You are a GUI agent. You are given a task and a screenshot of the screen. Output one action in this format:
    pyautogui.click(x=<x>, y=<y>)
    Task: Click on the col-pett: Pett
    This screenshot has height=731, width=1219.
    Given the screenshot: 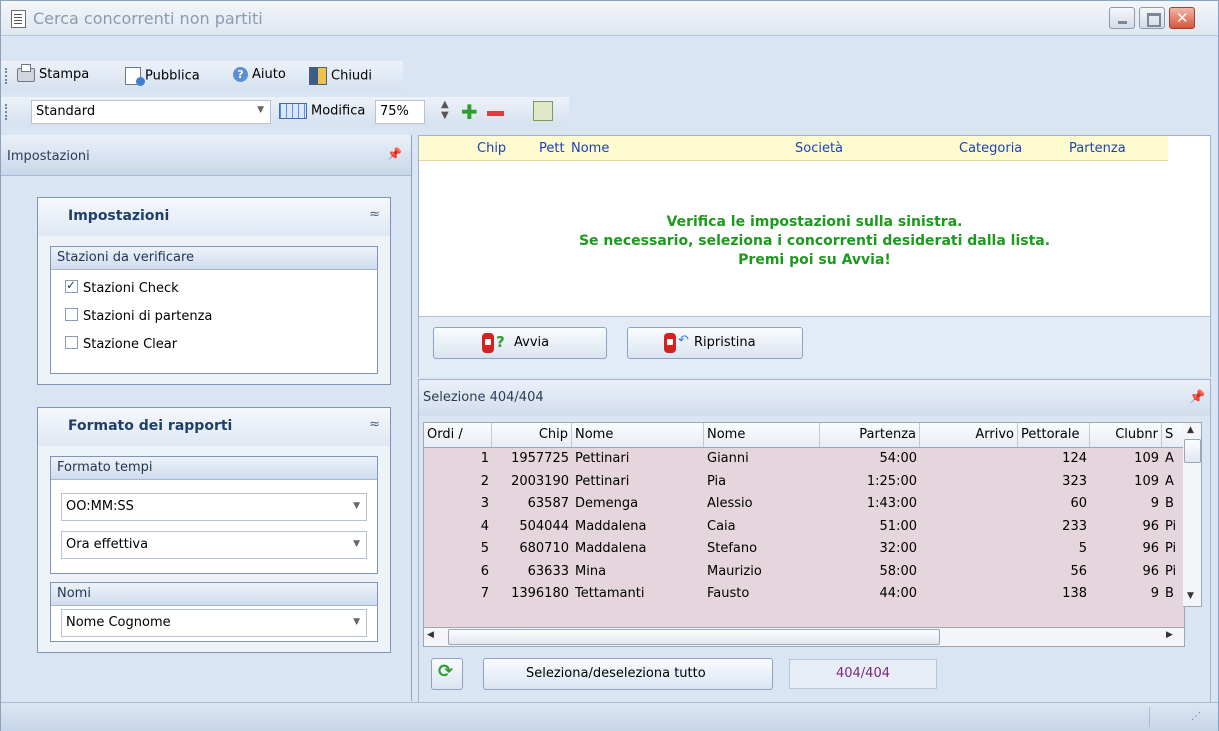 What is the action you would take?
    pyautogui.click(x=552, y=148)
    